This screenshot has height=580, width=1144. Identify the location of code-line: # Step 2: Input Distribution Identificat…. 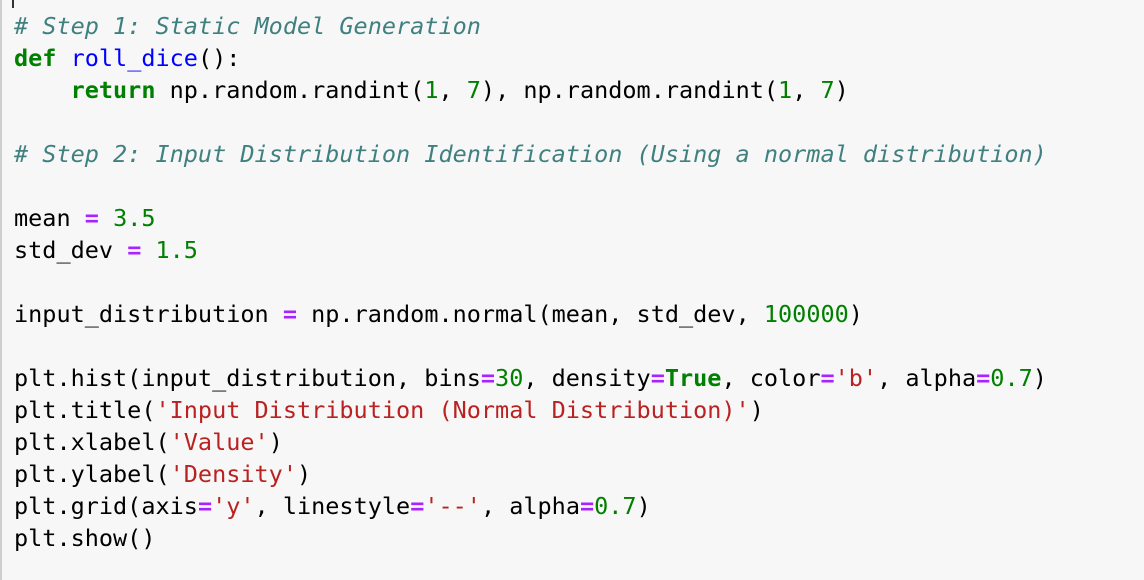
(530, 154).